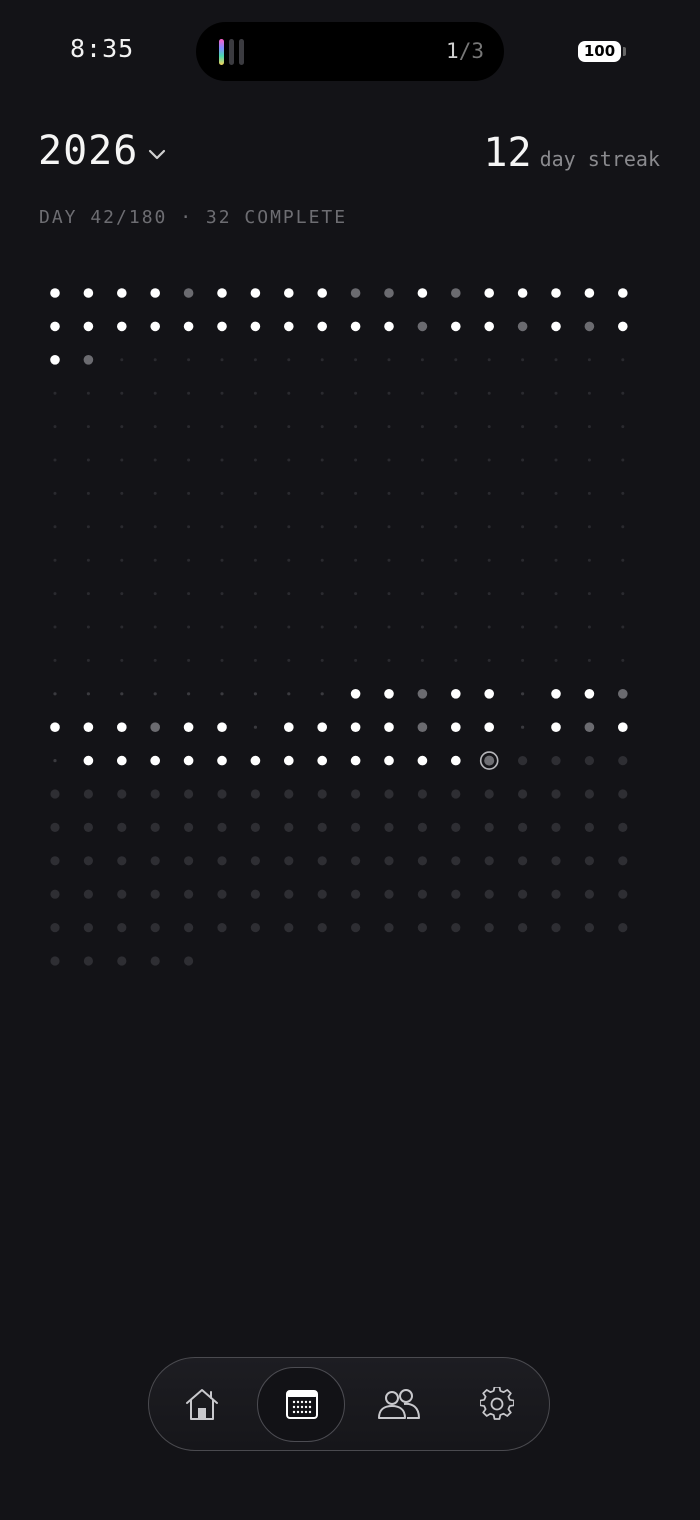 The width and height of the screenshot is (700, 1520). What do you see at coordinates (399, 1403) in the screenshot?
I see `tab-friends` at bounding box center [399, 1403].